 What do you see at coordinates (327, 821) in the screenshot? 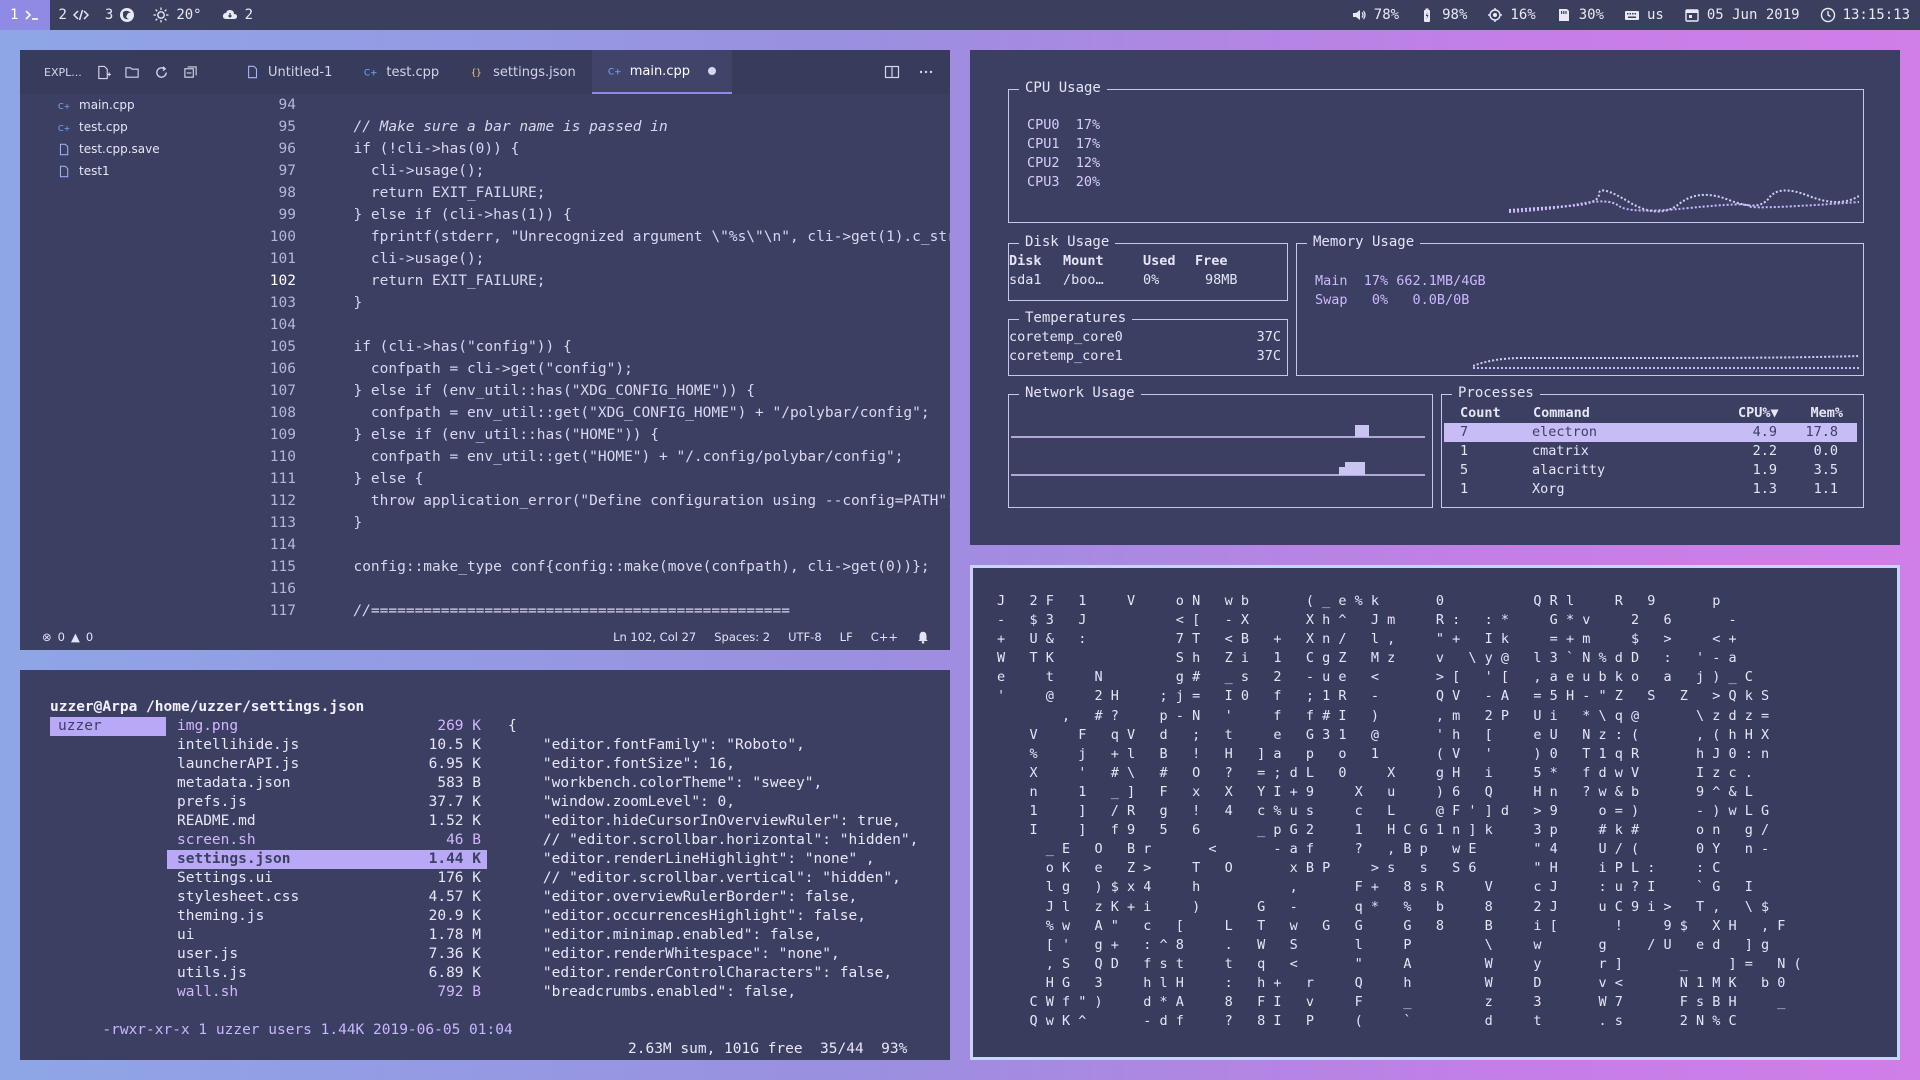
I see `fm-file-row: README.md 1.52 K` at bounding box center [327, 821].